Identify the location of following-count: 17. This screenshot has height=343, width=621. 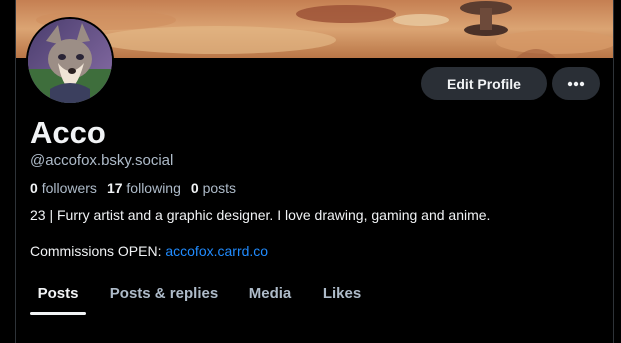
(114, 188).